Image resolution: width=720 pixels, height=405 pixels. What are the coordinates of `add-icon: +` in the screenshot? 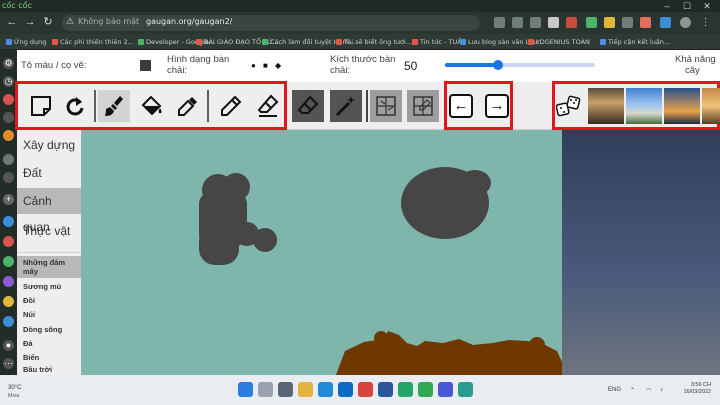 It's located at (8, 199).